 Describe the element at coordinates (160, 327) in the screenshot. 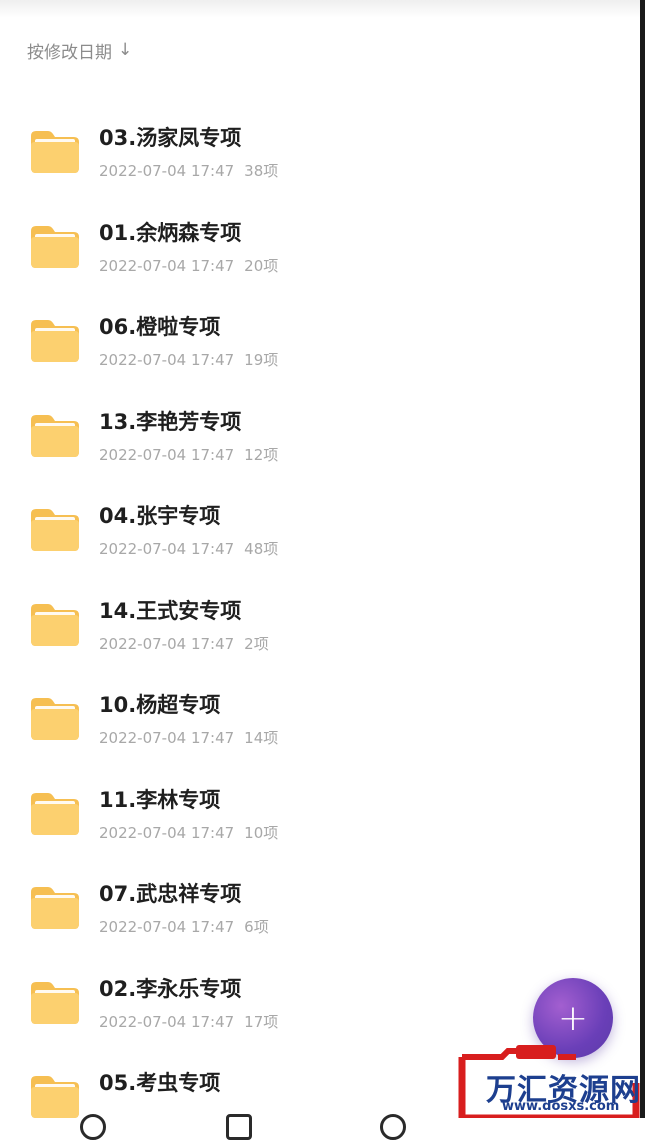

I see `folder-name: 06.橙啦专项` at that location.